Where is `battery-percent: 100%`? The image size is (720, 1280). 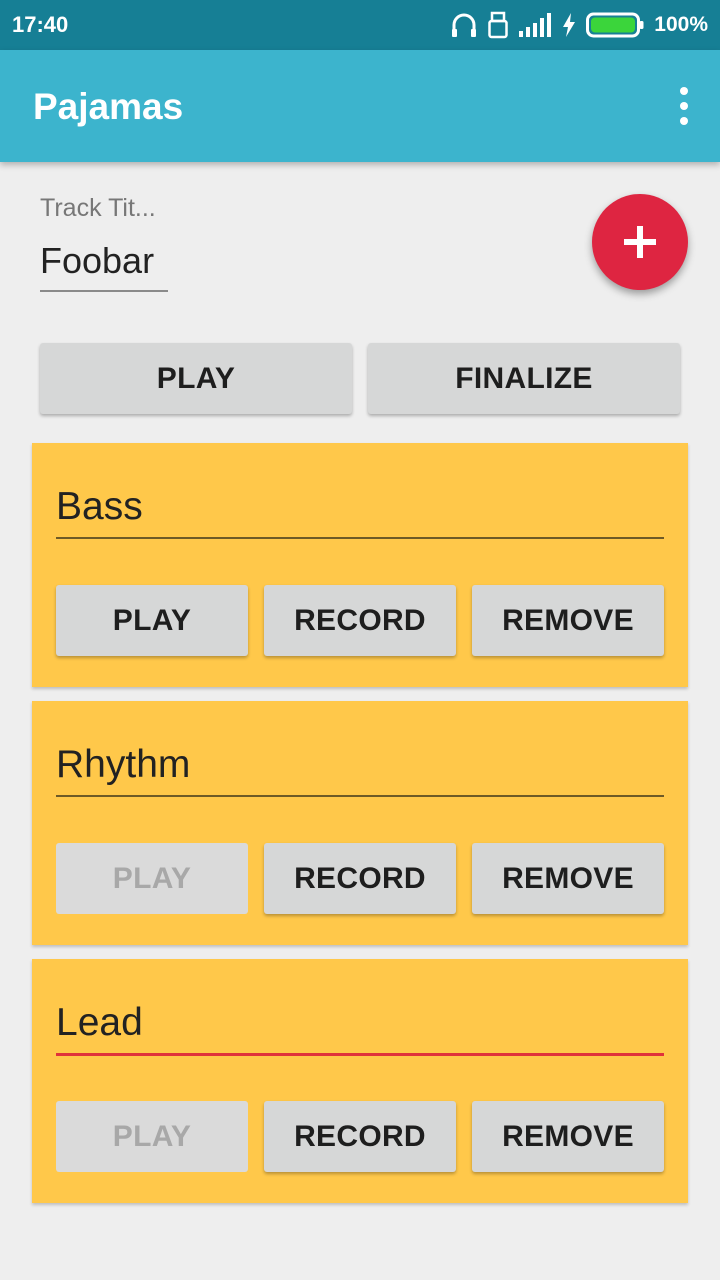 battery-percent: 100% is located at coordinates (681, 24).